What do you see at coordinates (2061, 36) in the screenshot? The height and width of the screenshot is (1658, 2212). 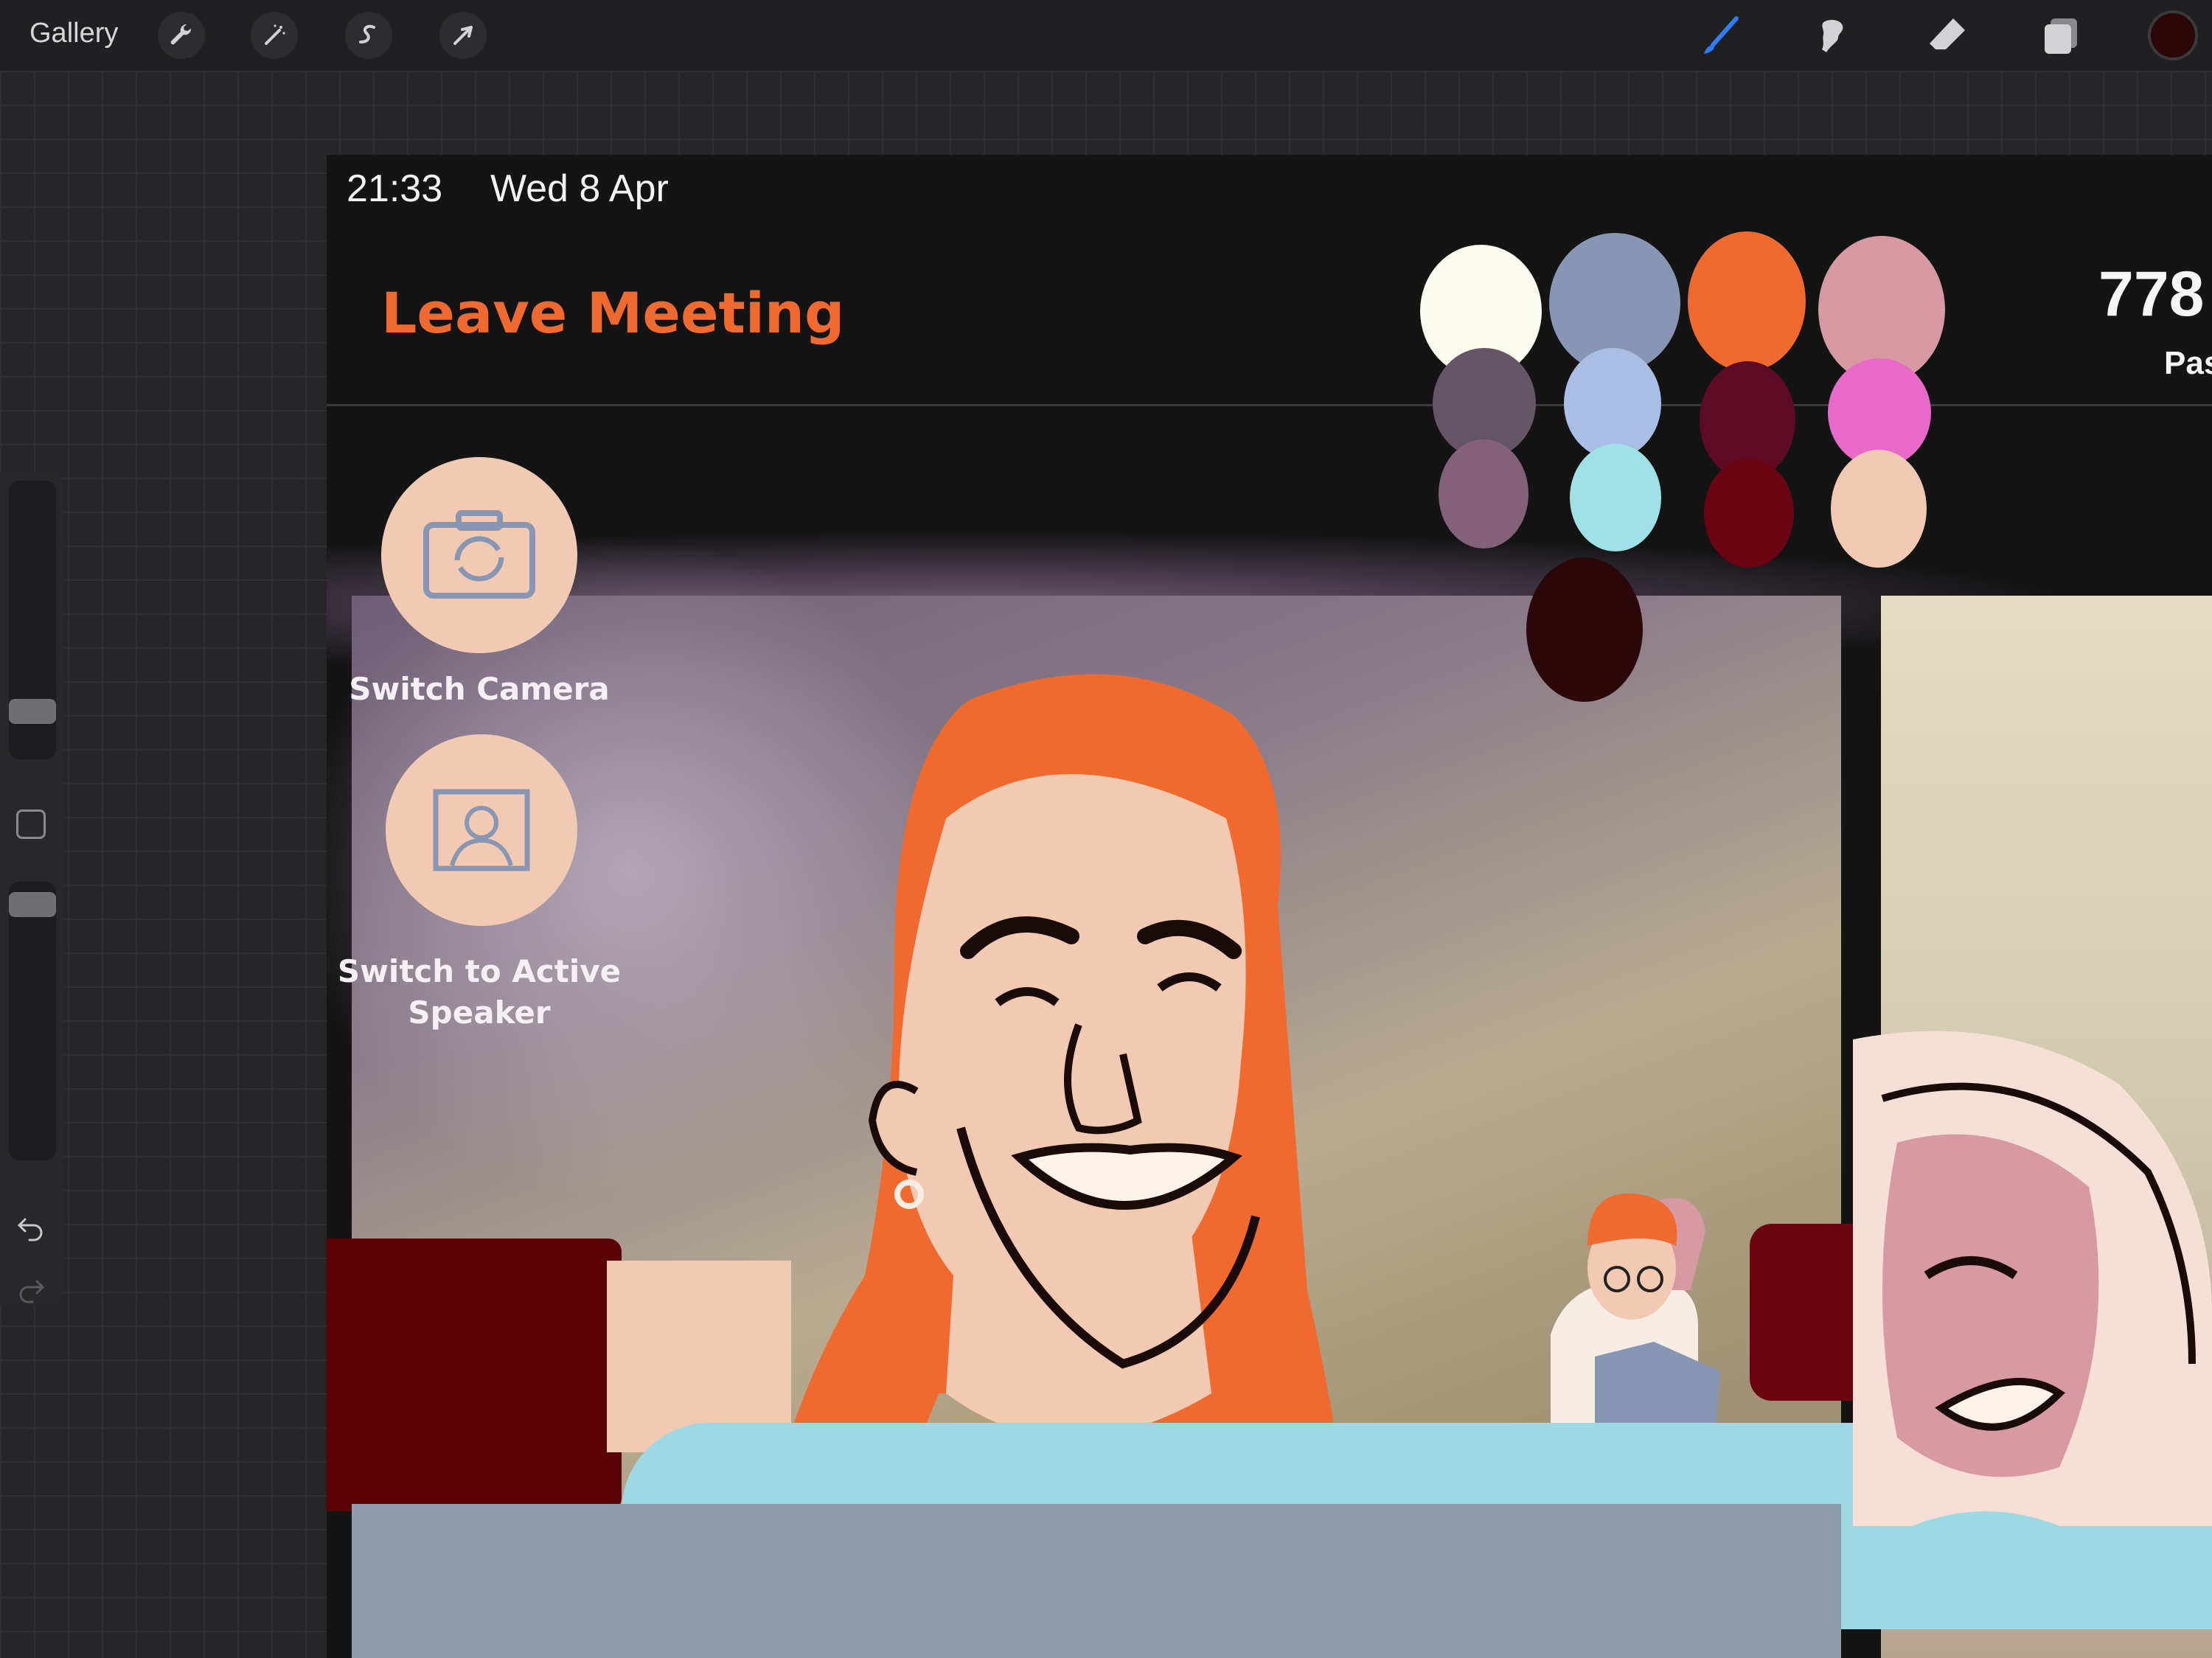 I see `layers-icon` at bounding box center [2061, 36].